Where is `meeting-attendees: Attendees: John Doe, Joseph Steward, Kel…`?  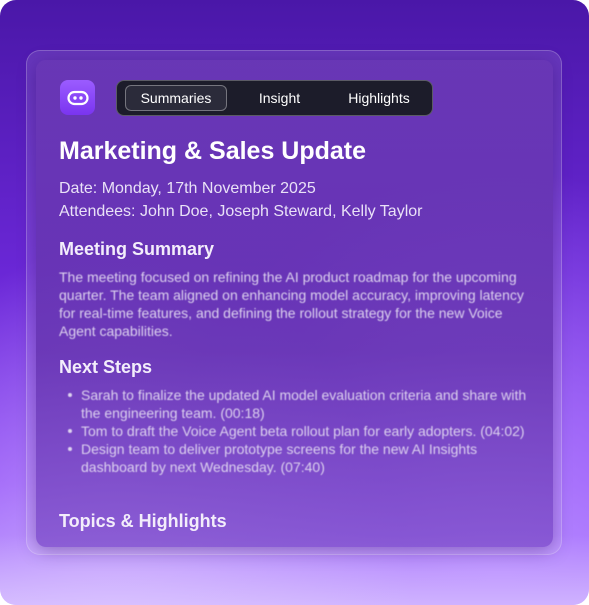 meeting-attendees: Attendees: John Doe, Joseph Steward, Kel… is located at coordinates (241, 211).